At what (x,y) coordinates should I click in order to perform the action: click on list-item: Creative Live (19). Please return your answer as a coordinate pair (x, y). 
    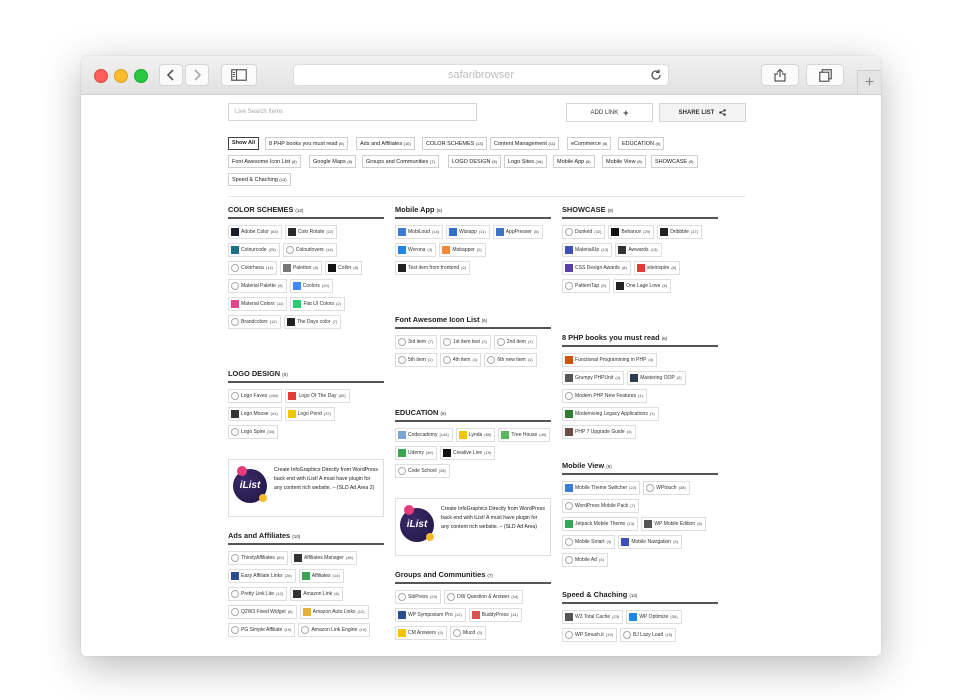
    Looking at the image, I should click on (467, 453).